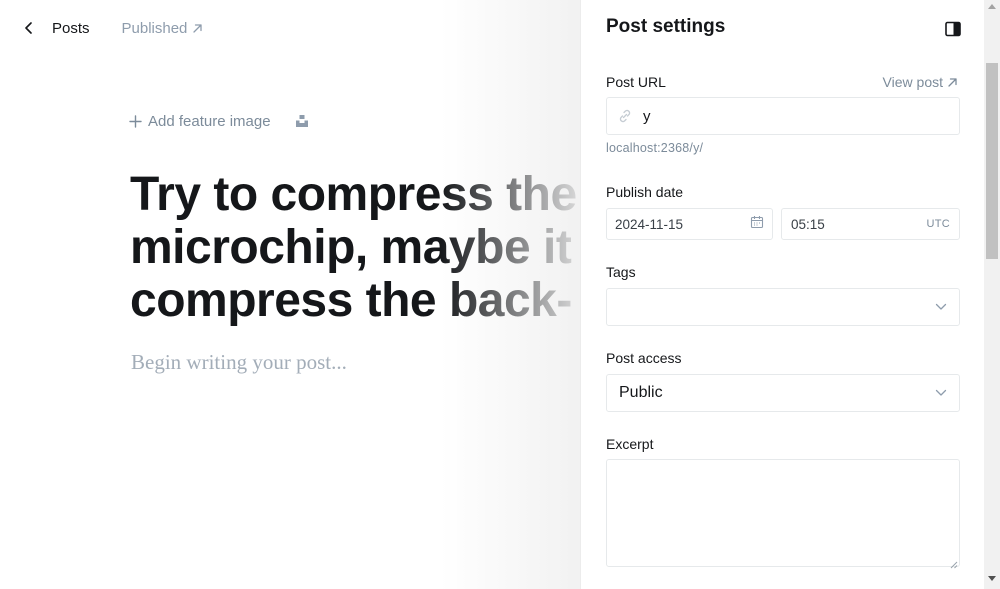 Image resolution: width=1000 pixels, height=589 pixels. I want to click on feature-image-bar: Add feature image, so click(219, 121).